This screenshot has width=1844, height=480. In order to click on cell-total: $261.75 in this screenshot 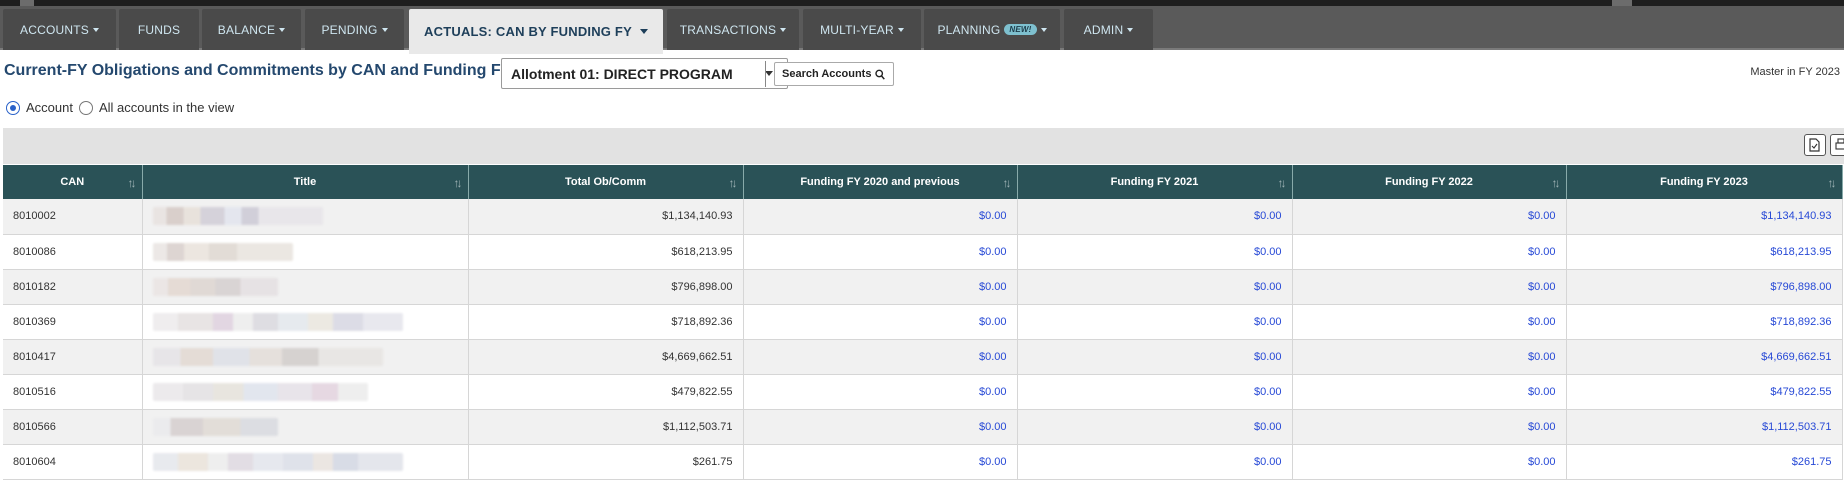, I will do `click(606, 462)`.